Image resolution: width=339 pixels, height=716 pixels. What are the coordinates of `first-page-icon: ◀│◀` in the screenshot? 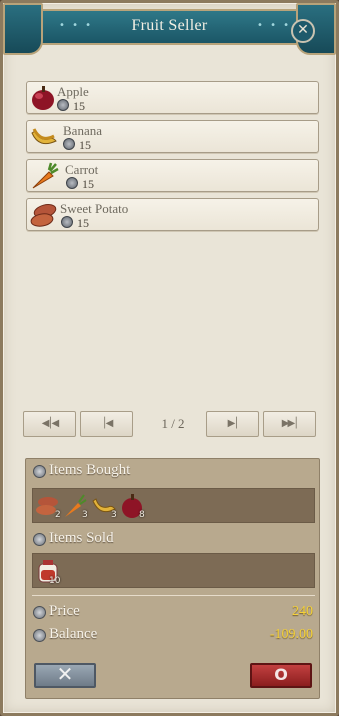 It's located at (50, 423).